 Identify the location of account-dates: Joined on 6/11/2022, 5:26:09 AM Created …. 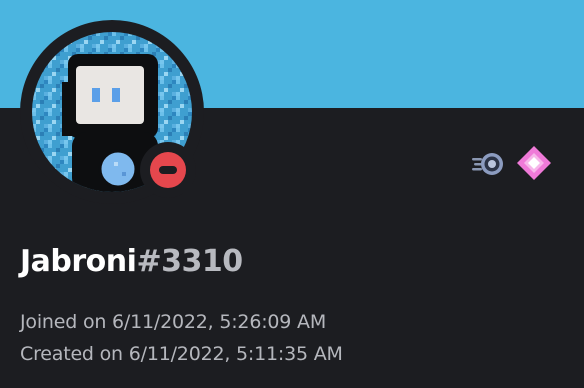
(181, 338).